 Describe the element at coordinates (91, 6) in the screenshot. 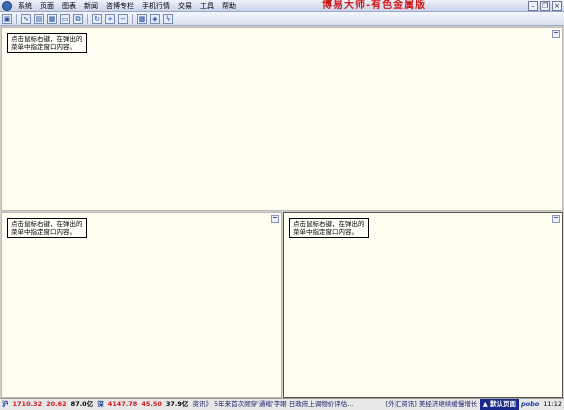

I see `menu-news: 新闻` at that location.